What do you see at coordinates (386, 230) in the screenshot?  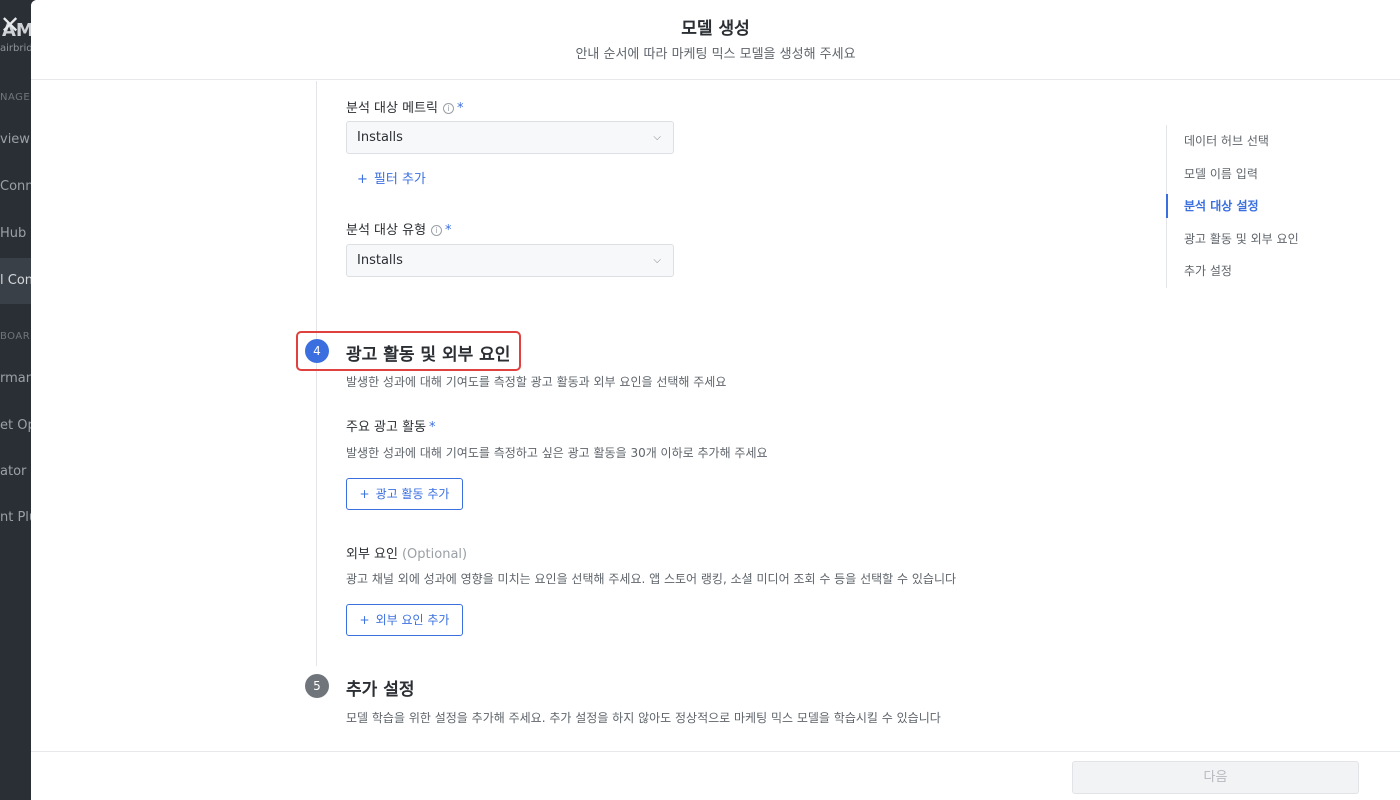 I see `type-label-text: 분석 대상 유형` at bounding box center [386, 230].